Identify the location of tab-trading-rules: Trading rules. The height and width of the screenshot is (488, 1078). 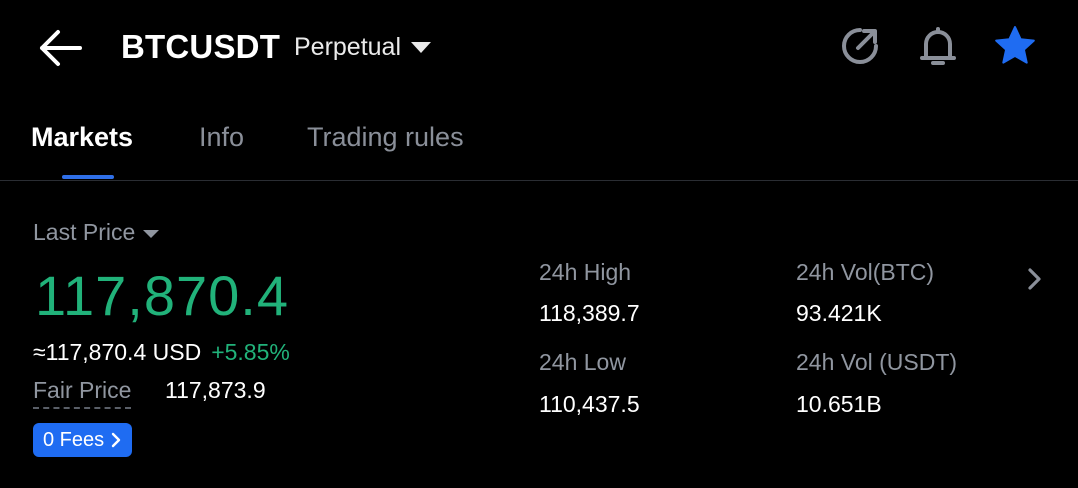
(385, 137).